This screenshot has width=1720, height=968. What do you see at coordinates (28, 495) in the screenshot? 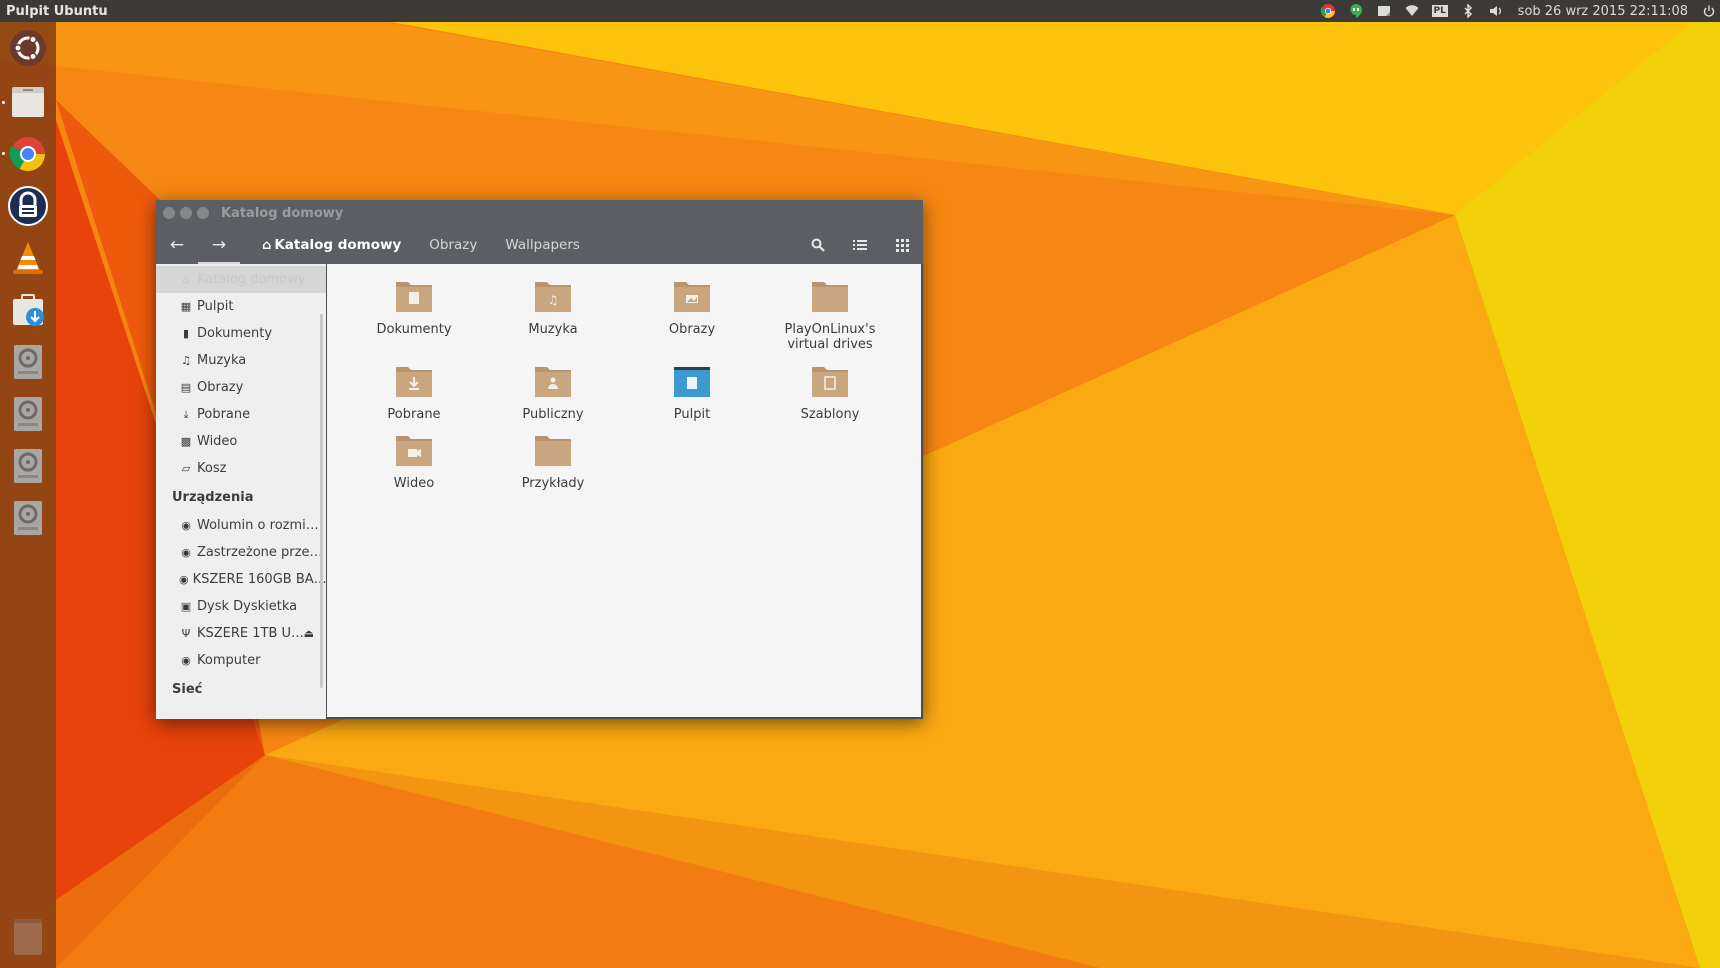
I see `launcher` at bounding box center [28, 495].